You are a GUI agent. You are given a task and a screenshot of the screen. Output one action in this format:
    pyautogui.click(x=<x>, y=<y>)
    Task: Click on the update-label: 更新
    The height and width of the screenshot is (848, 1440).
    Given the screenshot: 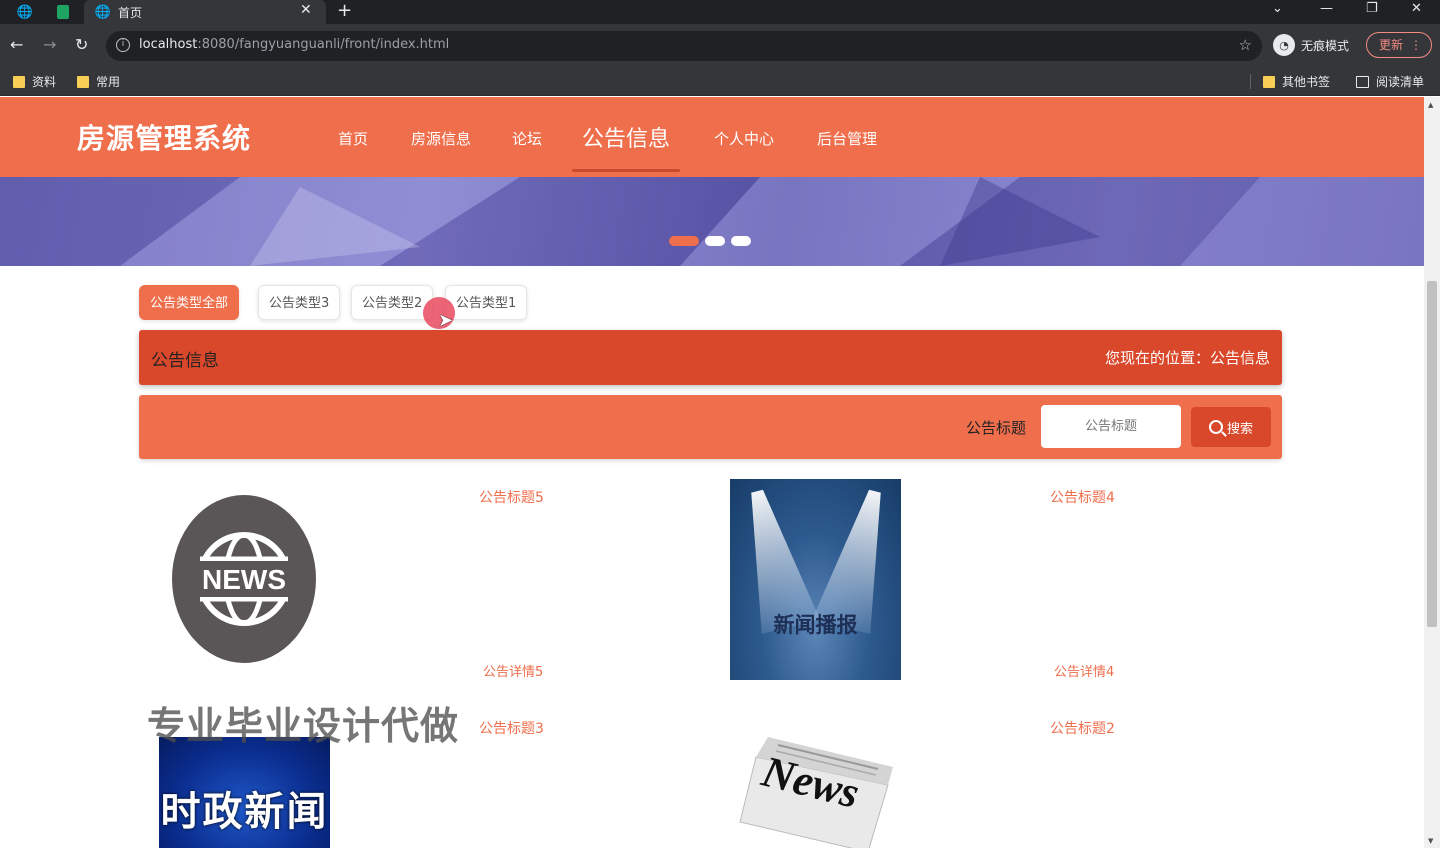 What is the action you would take?
    pyautogui.click(x=1391, y=45)
    